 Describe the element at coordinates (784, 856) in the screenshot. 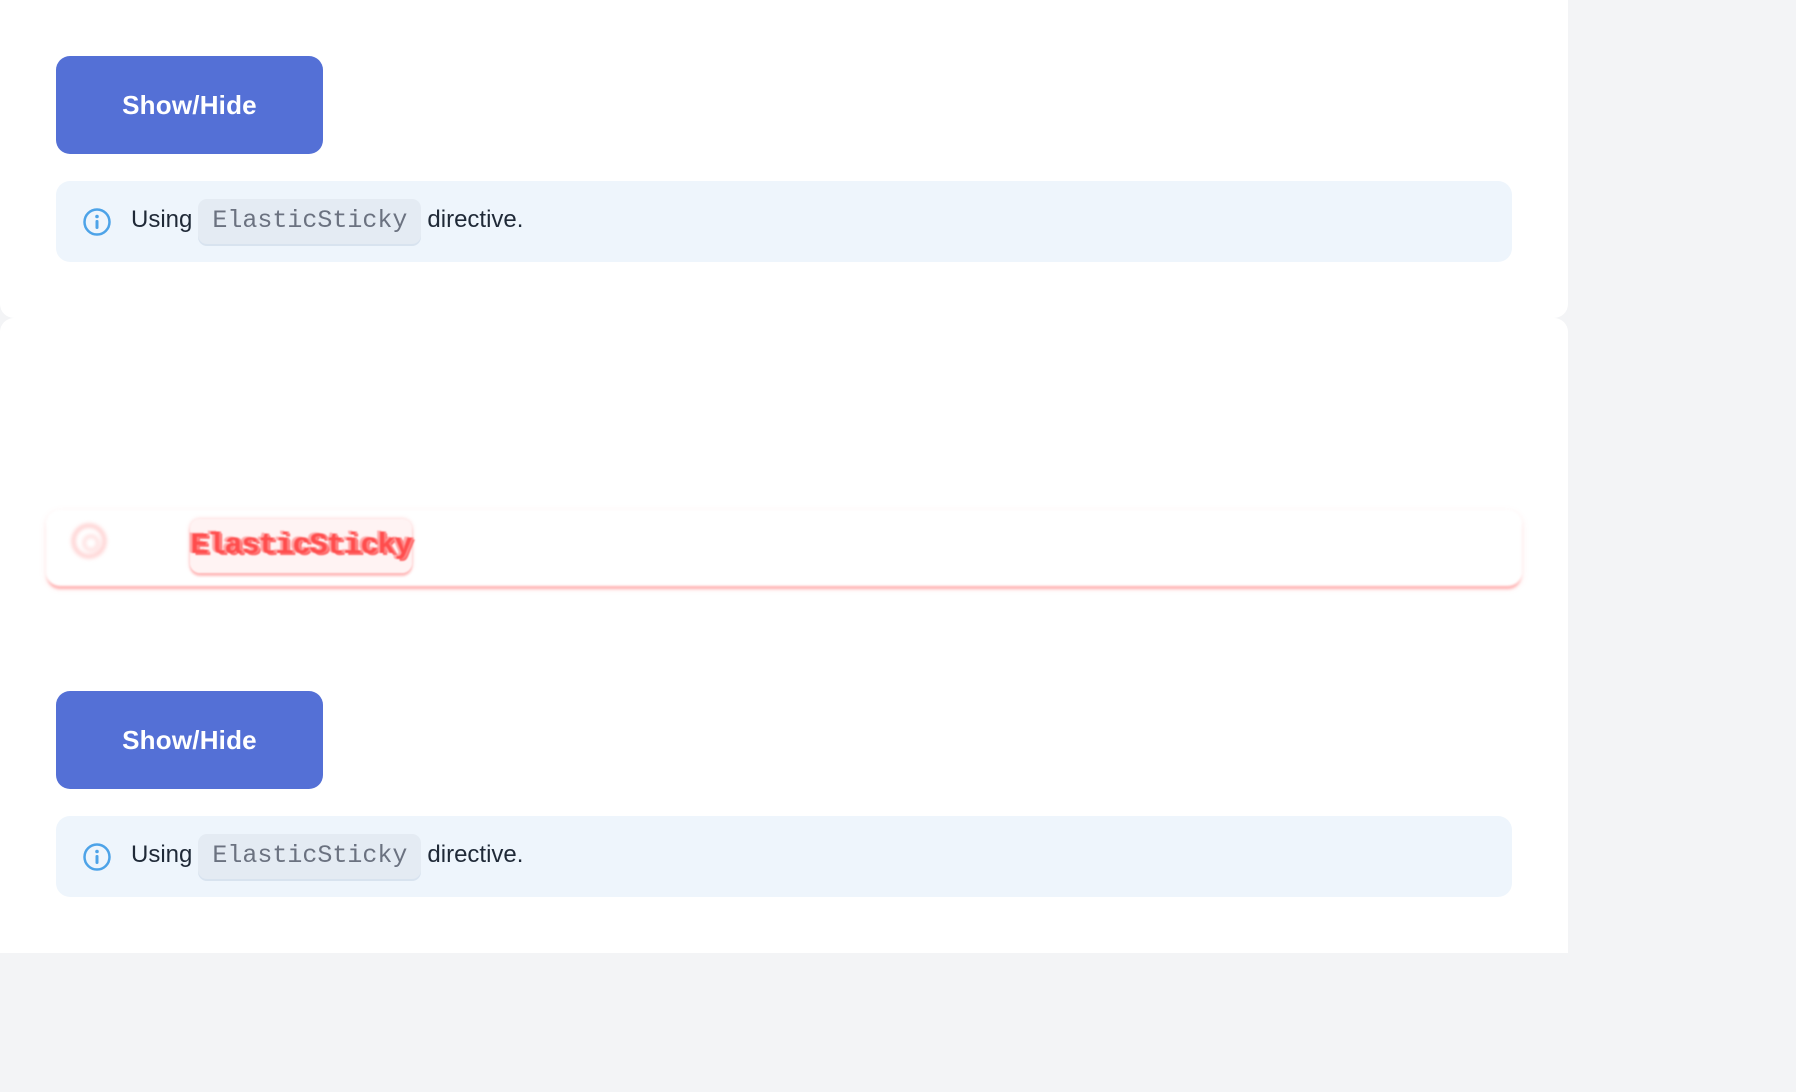

I see `info-notice-2: Using ElasticSticky directive.` at that location.